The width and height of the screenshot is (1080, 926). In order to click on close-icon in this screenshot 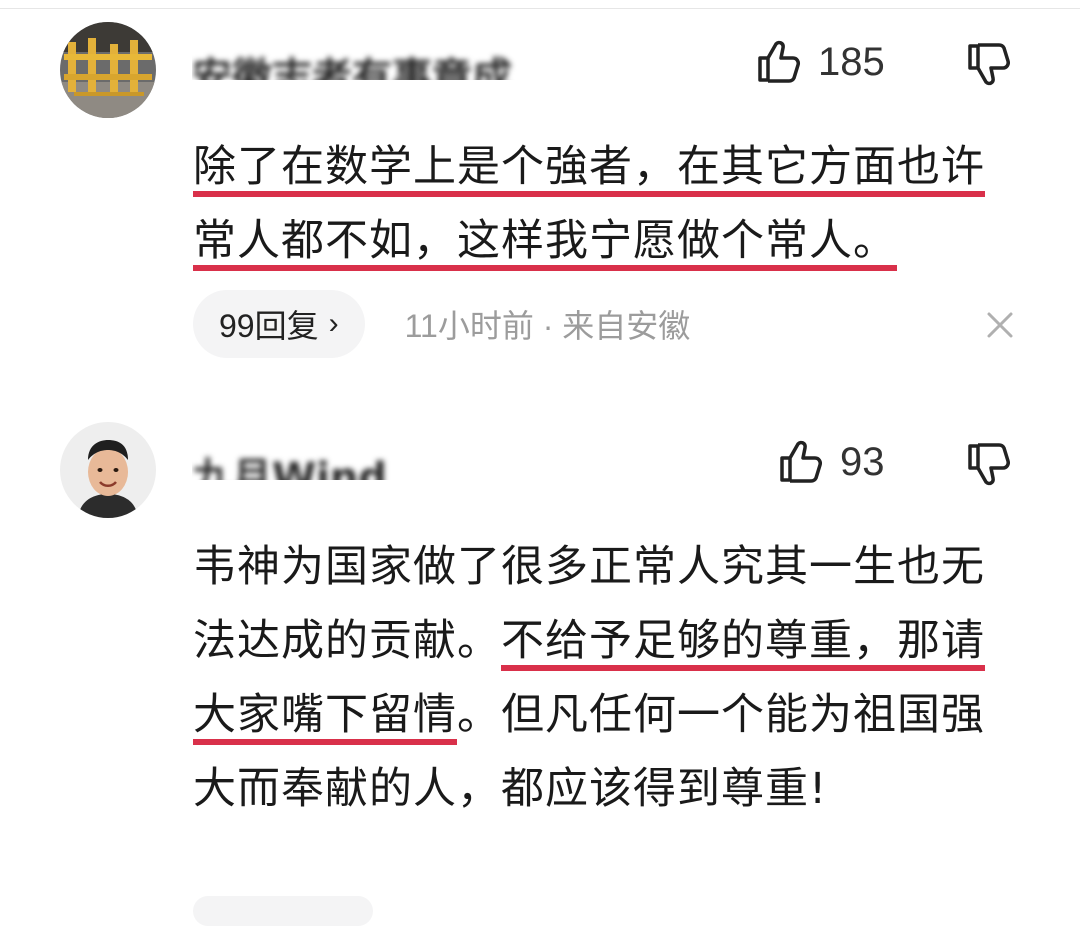, I will do `click(1000, 325)`.